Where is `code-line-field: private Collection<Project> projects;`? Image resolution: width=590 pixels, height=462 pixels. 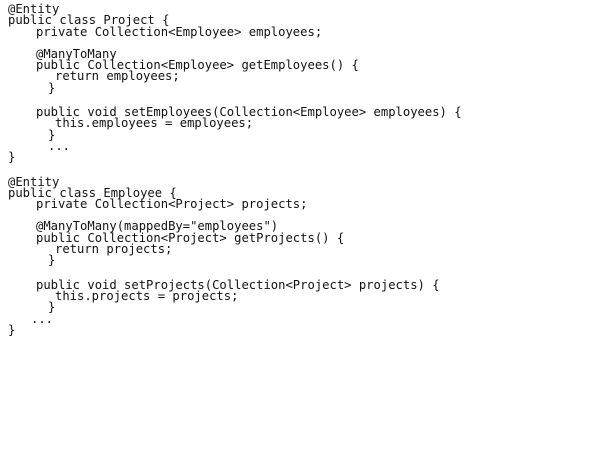 code-line-field: private Collection<Project> projects; is located at coordinates (172, 204).